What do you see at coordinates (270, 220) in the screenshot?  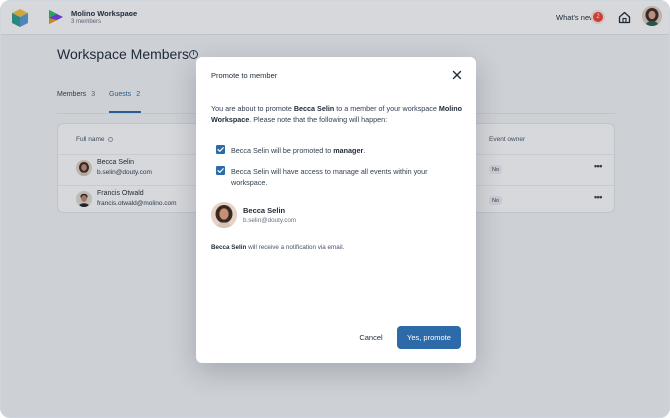 I see `selected-user-email: b.selin@douty.com` at bounding box center [270, 220].